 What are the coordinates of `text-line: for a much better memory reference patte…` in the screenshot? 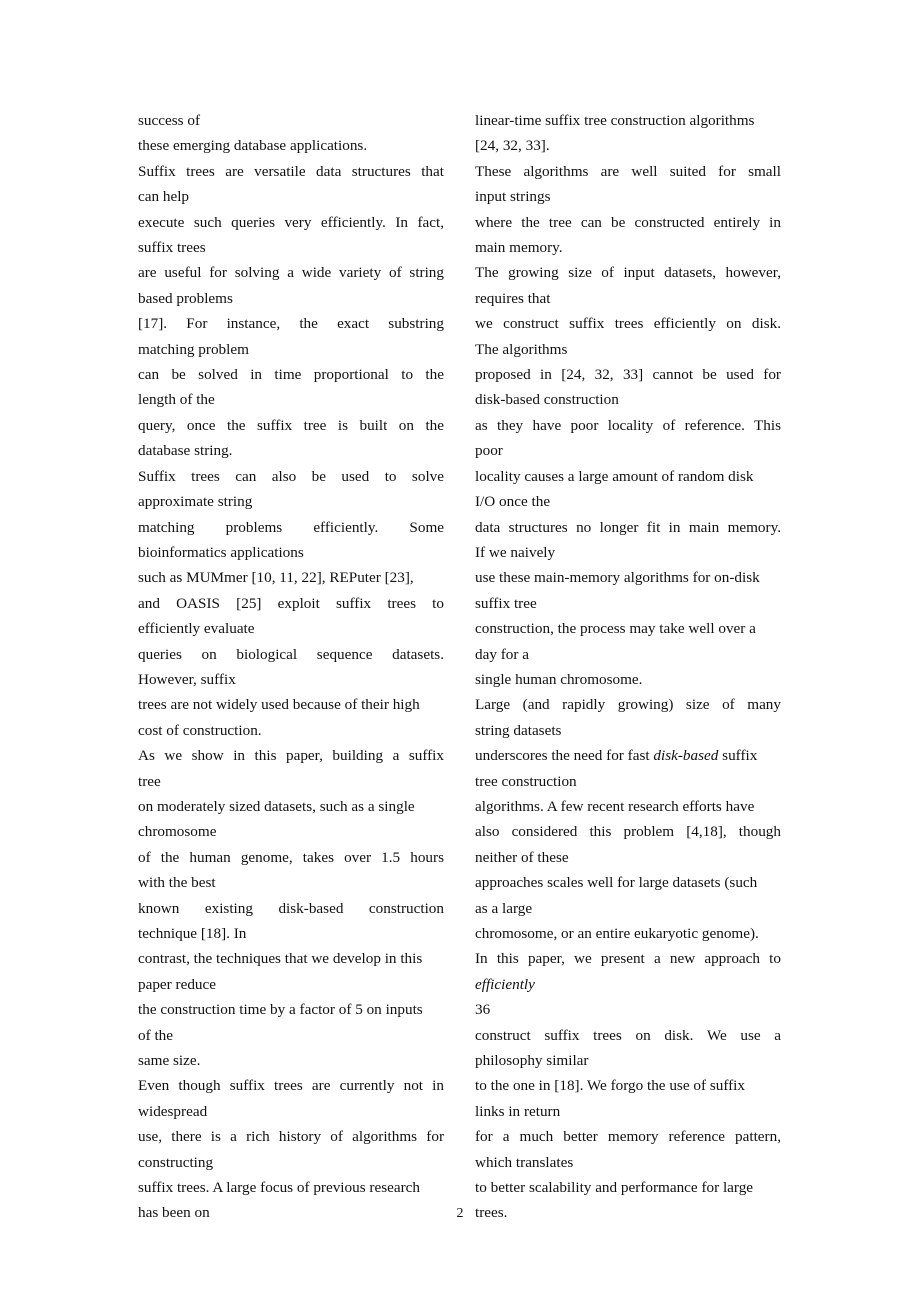 It's located at (628, 1137).